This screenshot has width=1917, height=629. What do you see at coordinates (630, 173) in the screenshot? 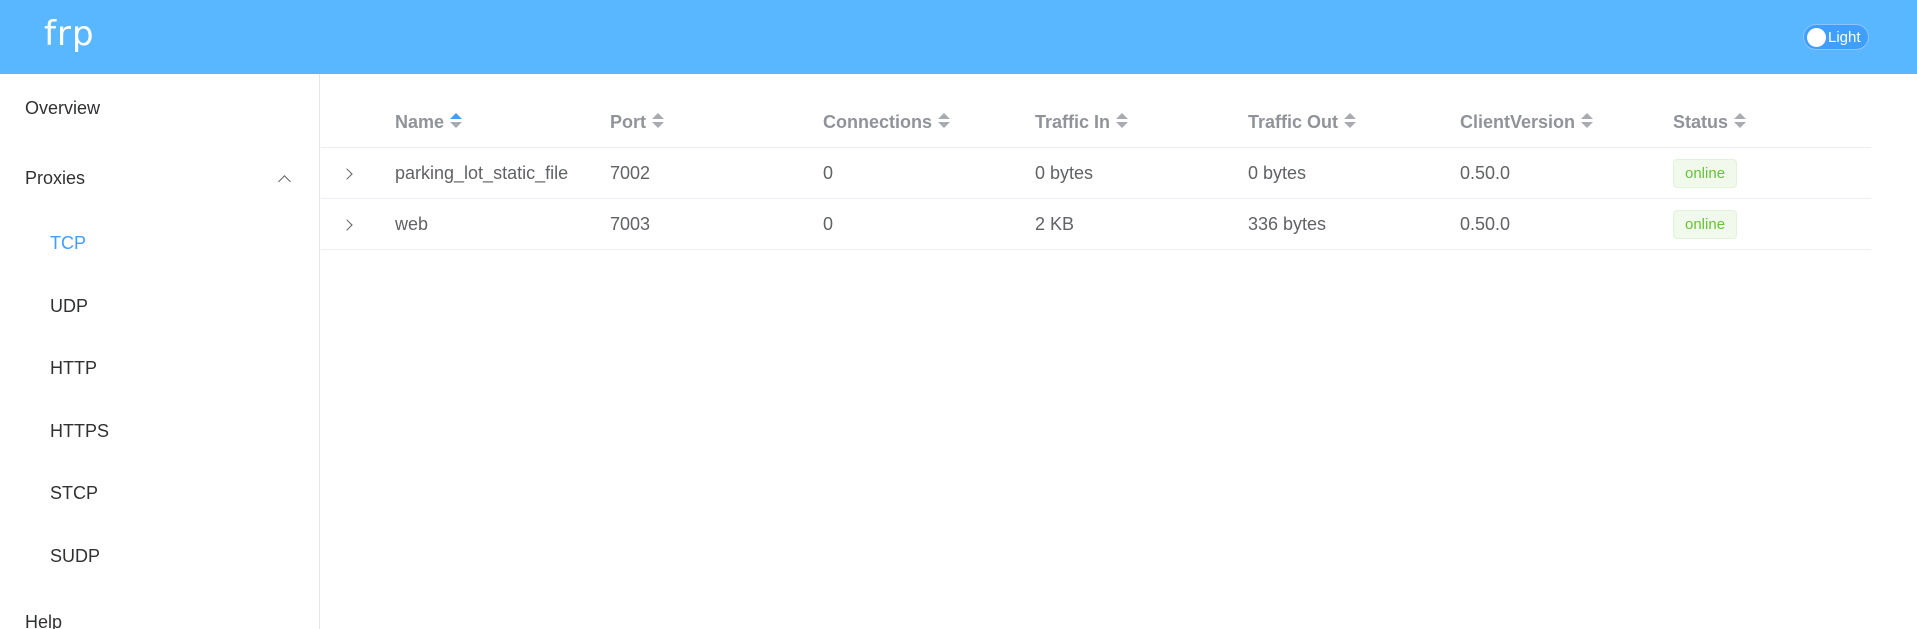
I see `cell-port: 7002` at bounding box center [630, 173].